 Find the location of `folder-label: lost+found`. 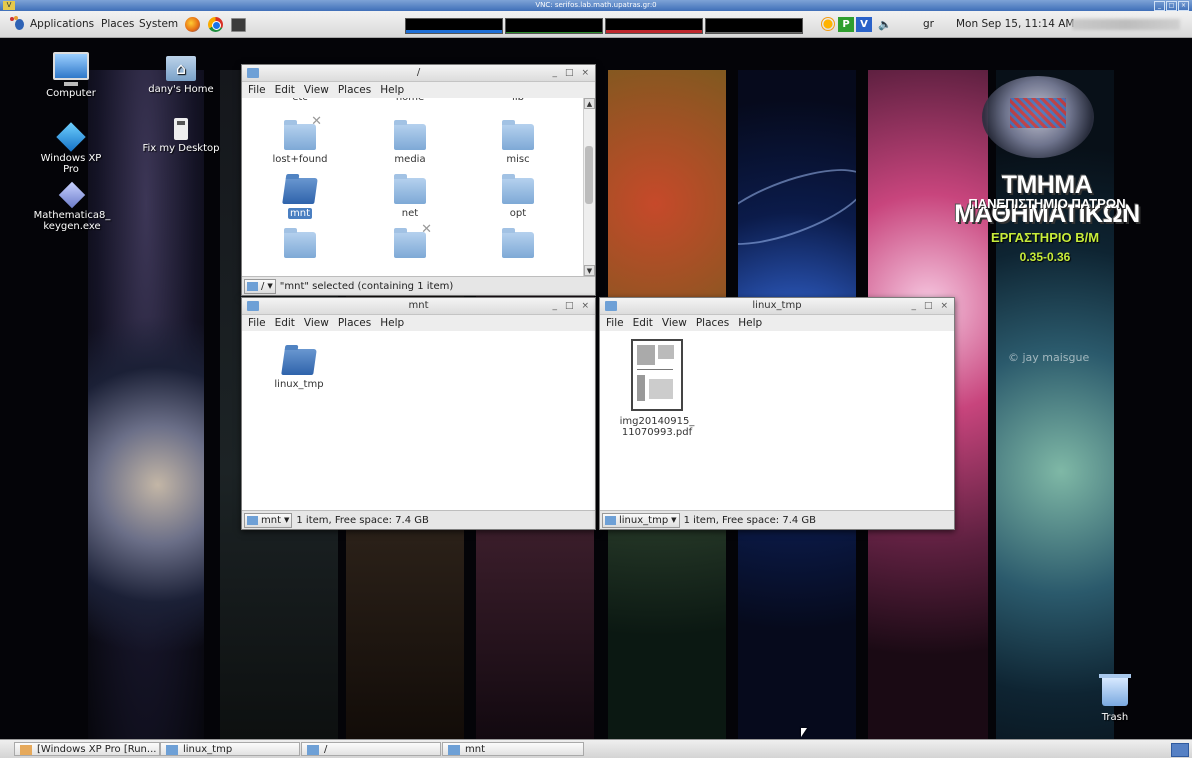

folder-label: lost+found is located at coordinates (300, 159).